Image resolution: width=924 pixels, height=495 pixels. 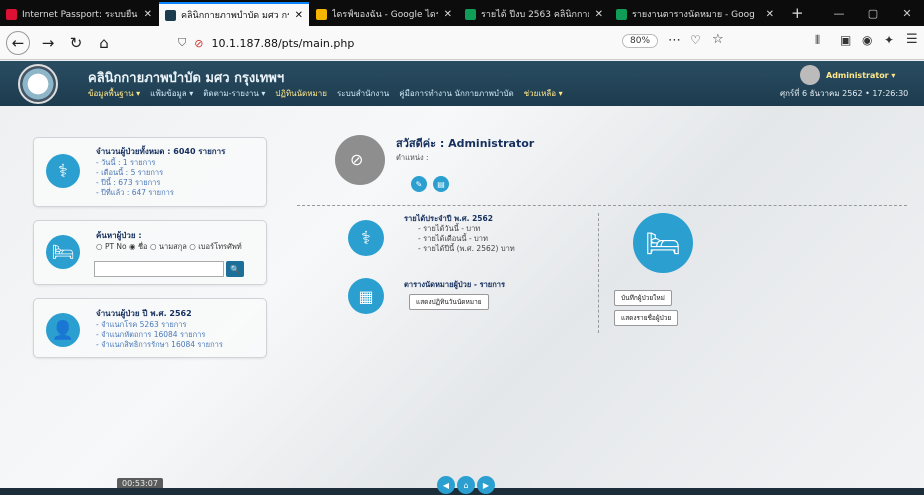 What do you see at coordinates (234, 93) in the screenshot?
I see `menu-item-reports: ติดตาม-รายงาน ▾` at bounding box center [234, 93].